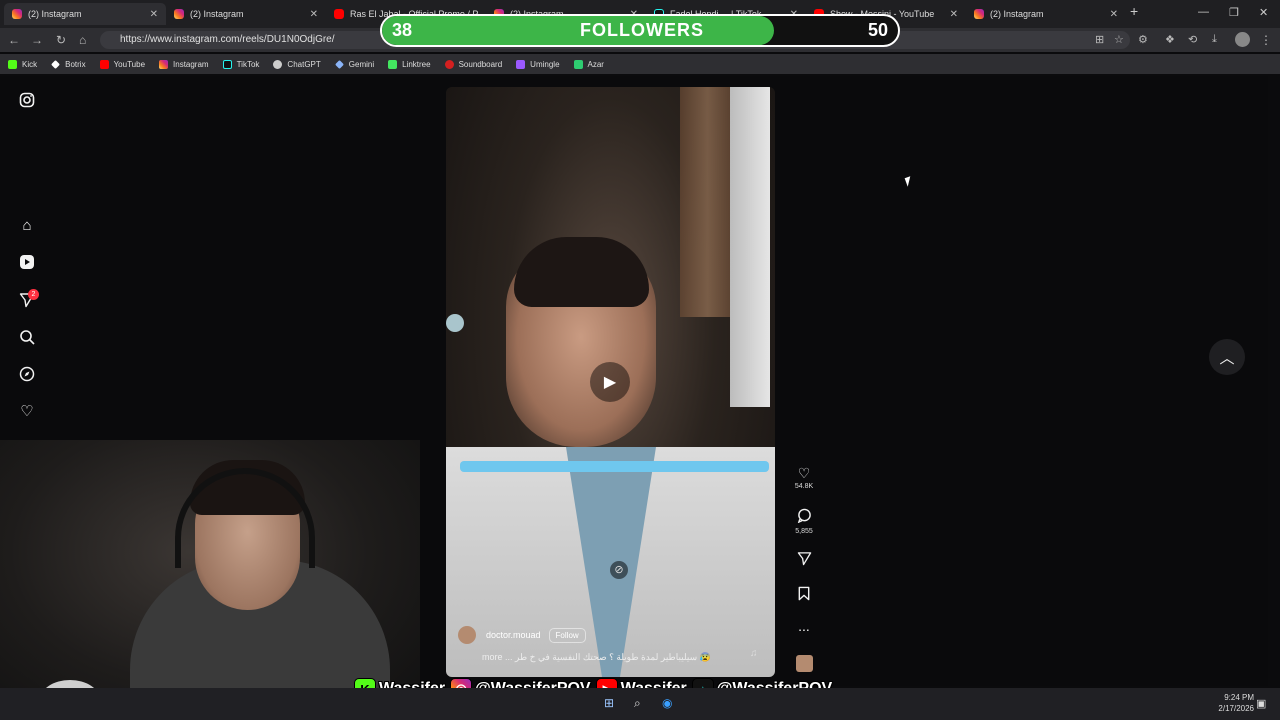 The width and height of the screenshot is (1280, 720). I want to click on bookmark-label: Azar, so click(595, 64).